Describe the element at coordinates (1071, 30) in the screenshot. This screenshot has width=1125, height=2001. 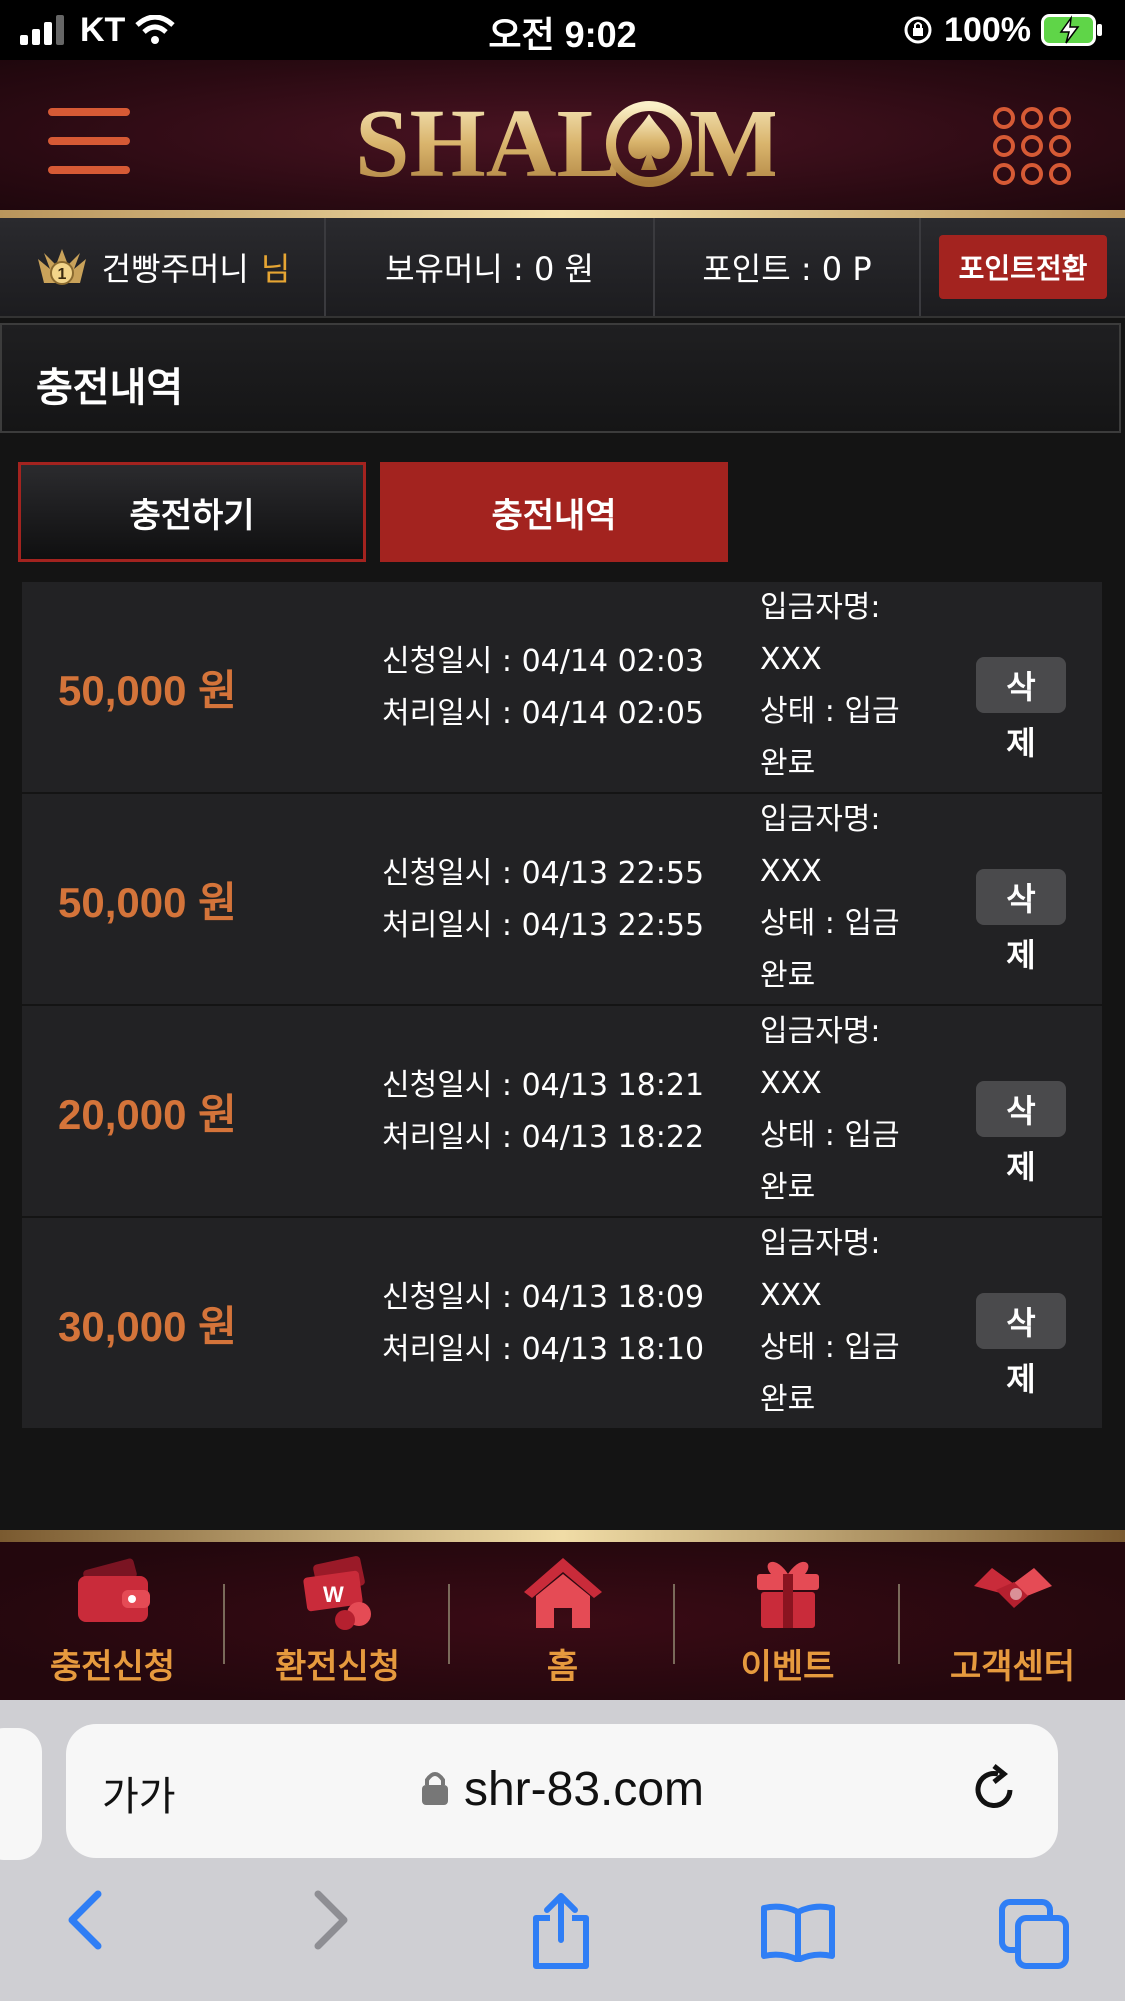
I see `battery-charging-icon` at that location.